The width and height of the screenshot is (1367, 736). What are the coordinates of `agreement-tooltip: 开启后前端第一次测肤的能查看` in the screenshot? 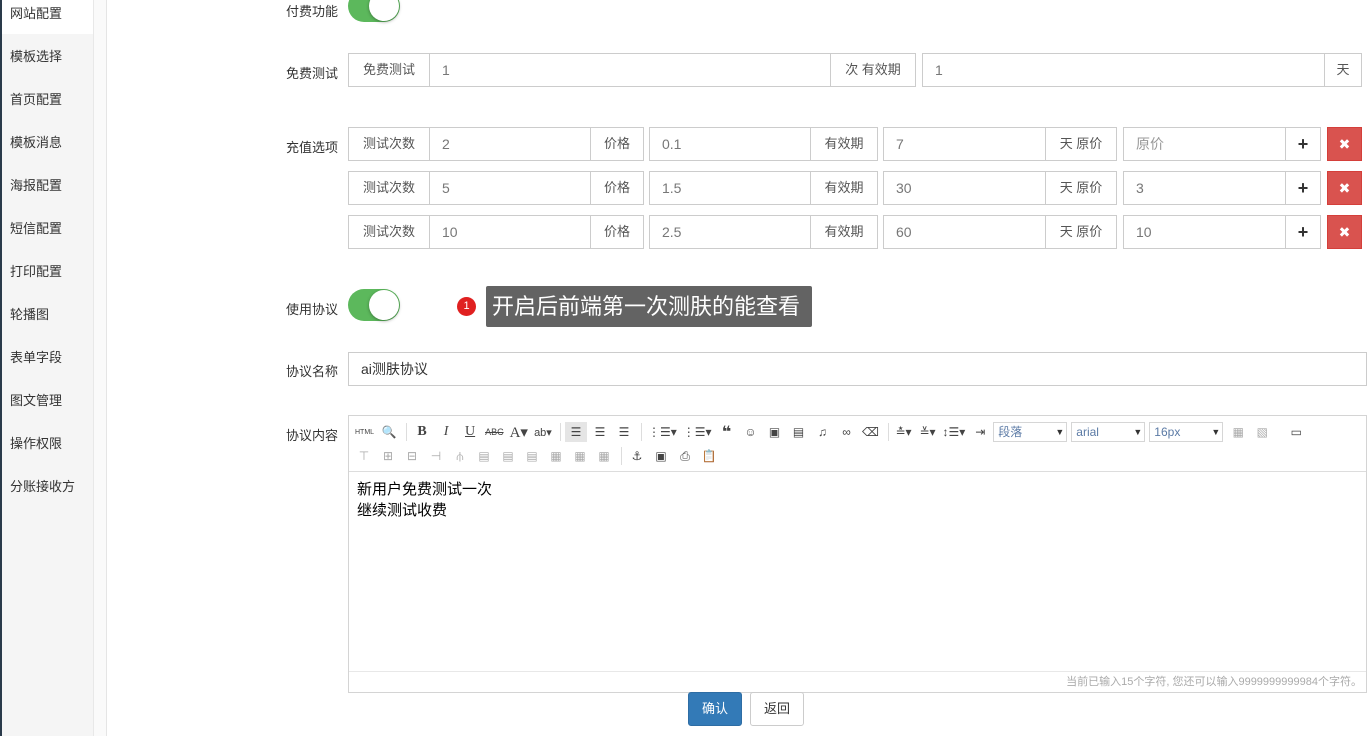 It's located at (649, 306).